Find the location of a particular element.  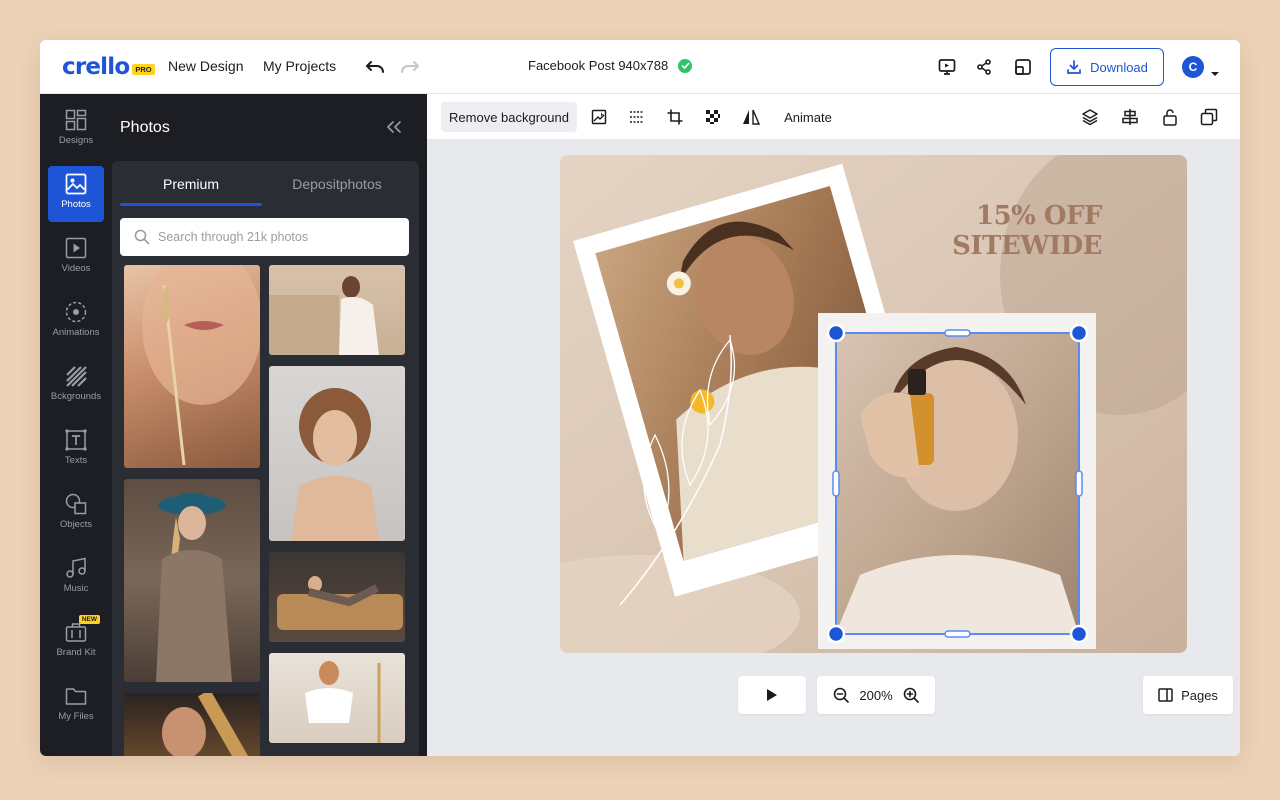

promo-line-2: SITEWIDE is located at coordinates (1027, 246).